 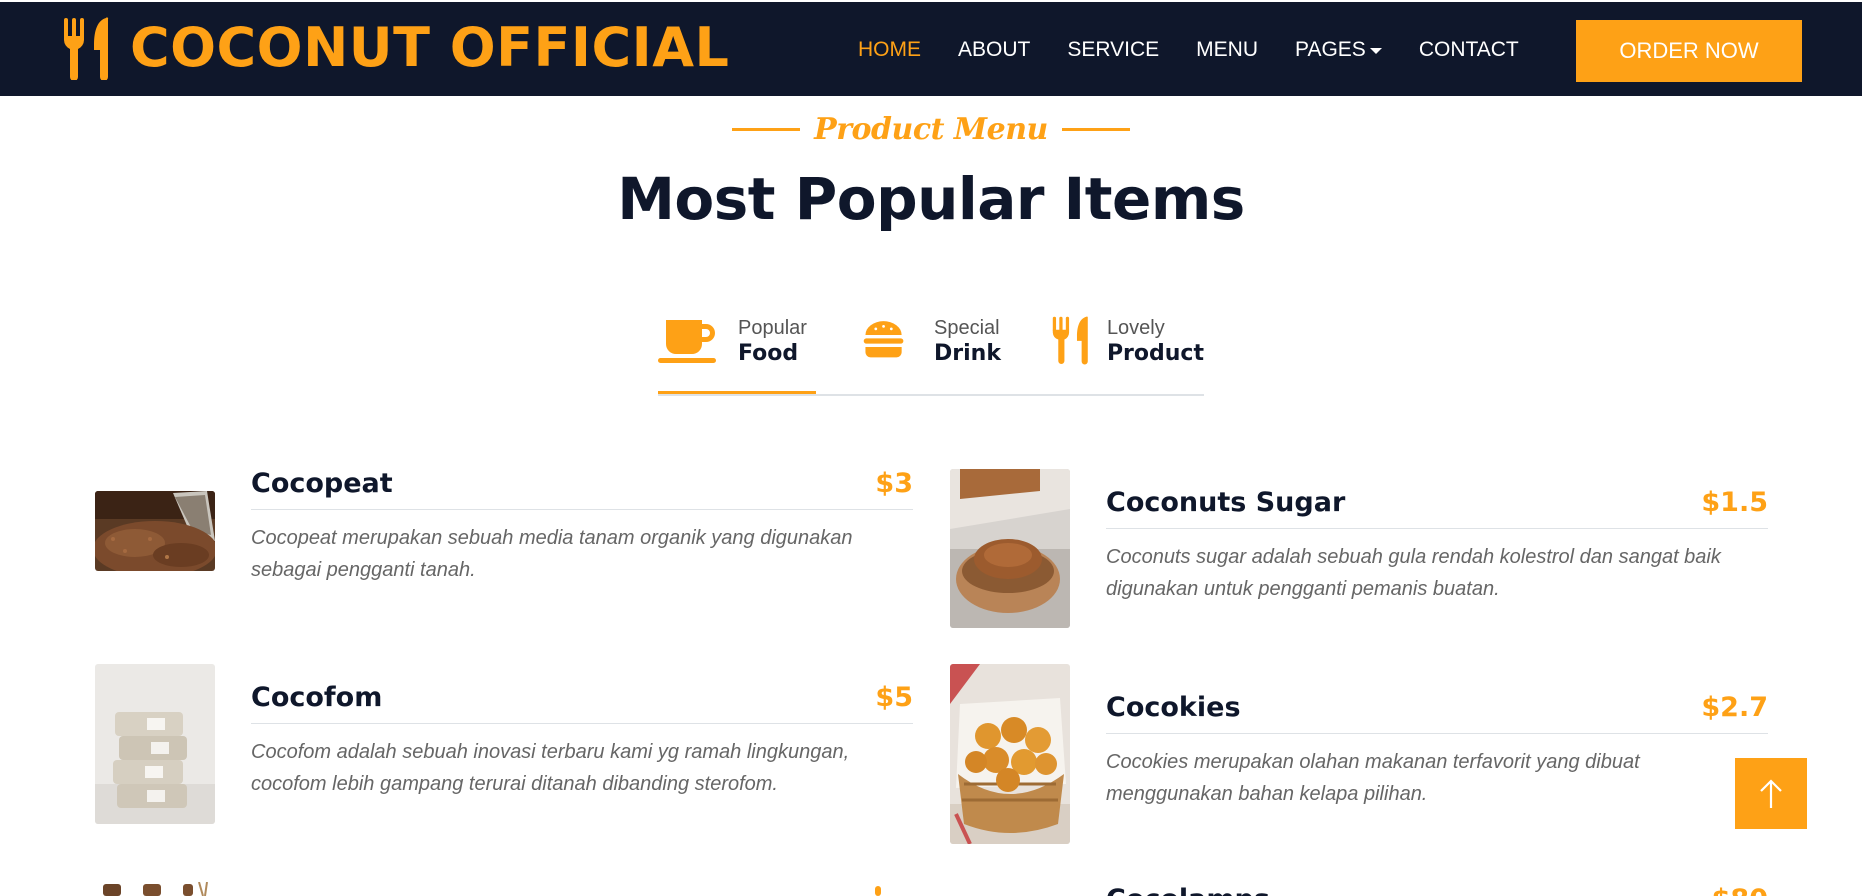 I want to click on tab-special-drink: Special Drink, so click(x=937, y=350).